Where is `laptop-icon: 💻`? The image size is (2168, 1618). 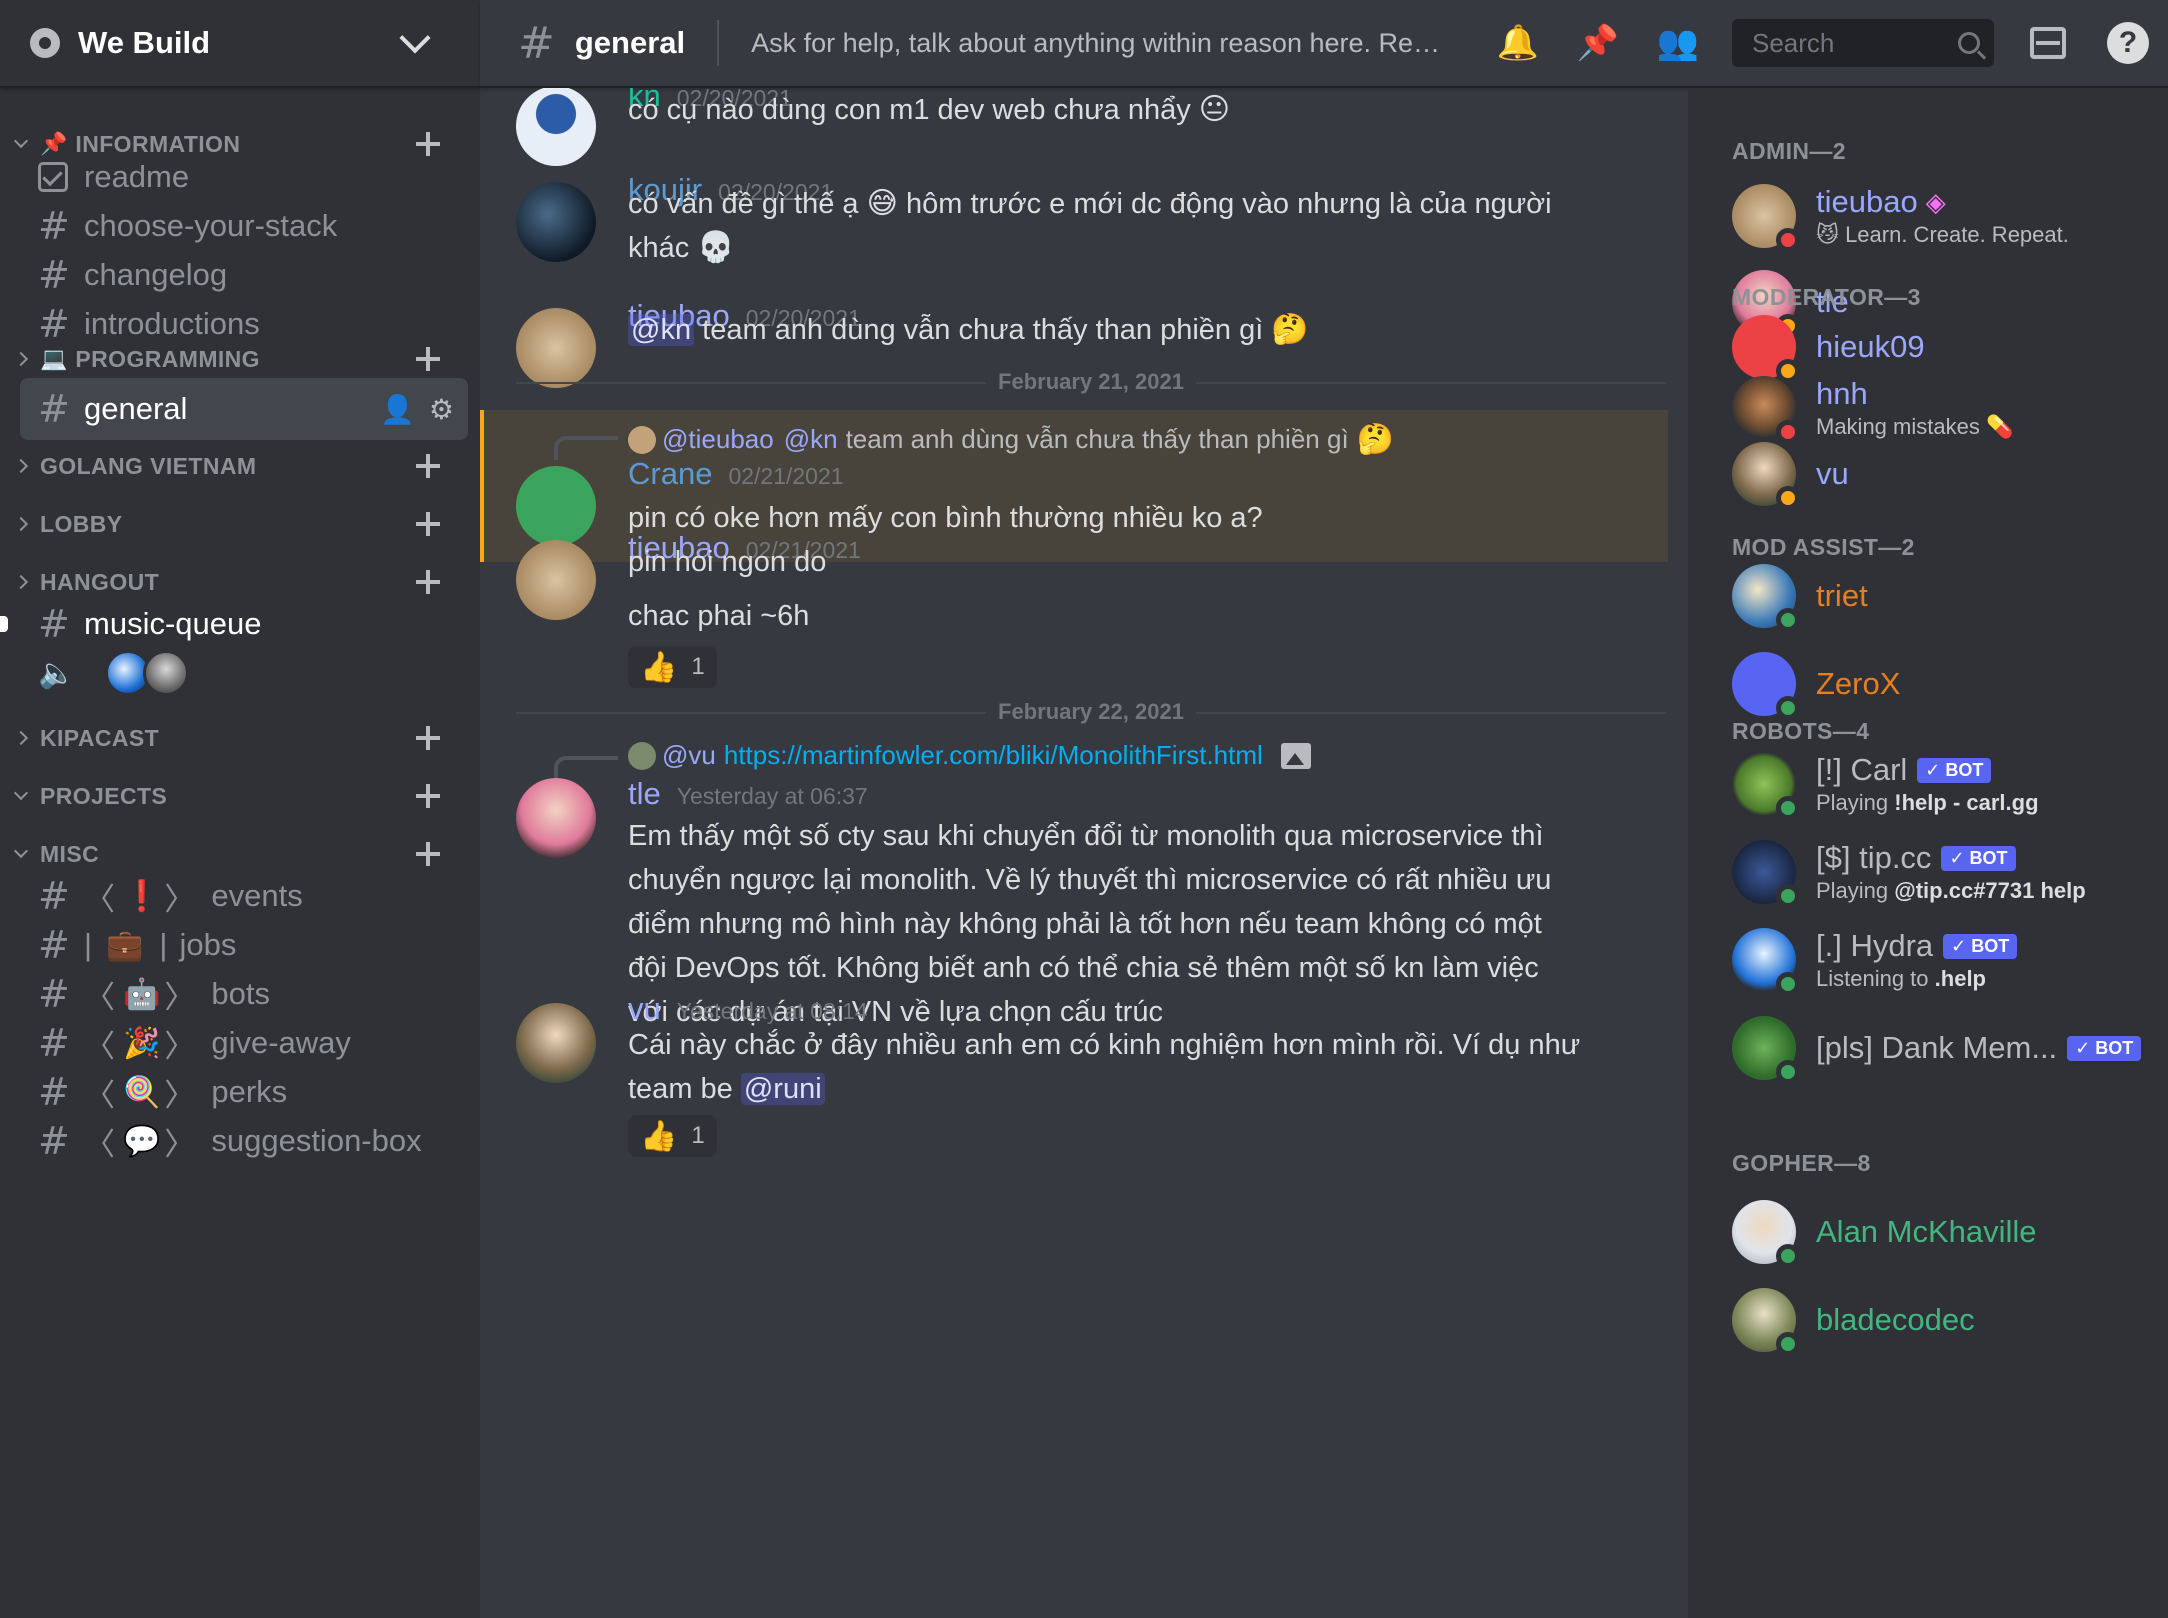 laptop-icon: 💻 is located at coordinates (54, 358).